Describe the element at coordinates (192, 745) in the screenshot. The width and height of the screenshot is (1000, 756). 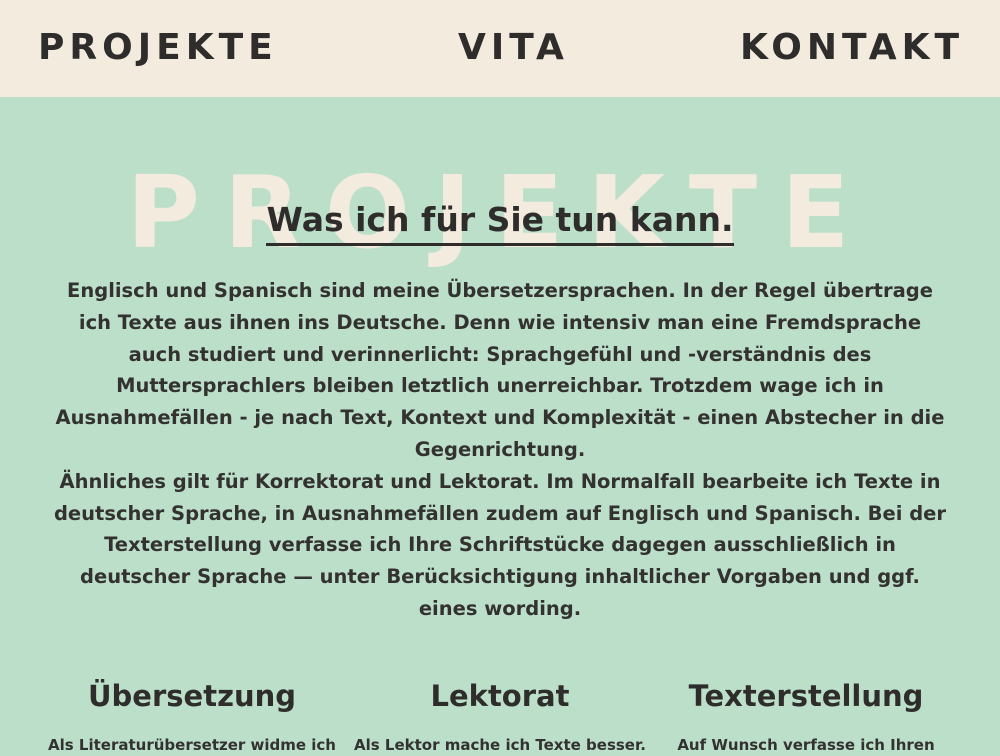
I see `service-text-uebersetzung: Als Literaturübersetzer widme ich` at that location.